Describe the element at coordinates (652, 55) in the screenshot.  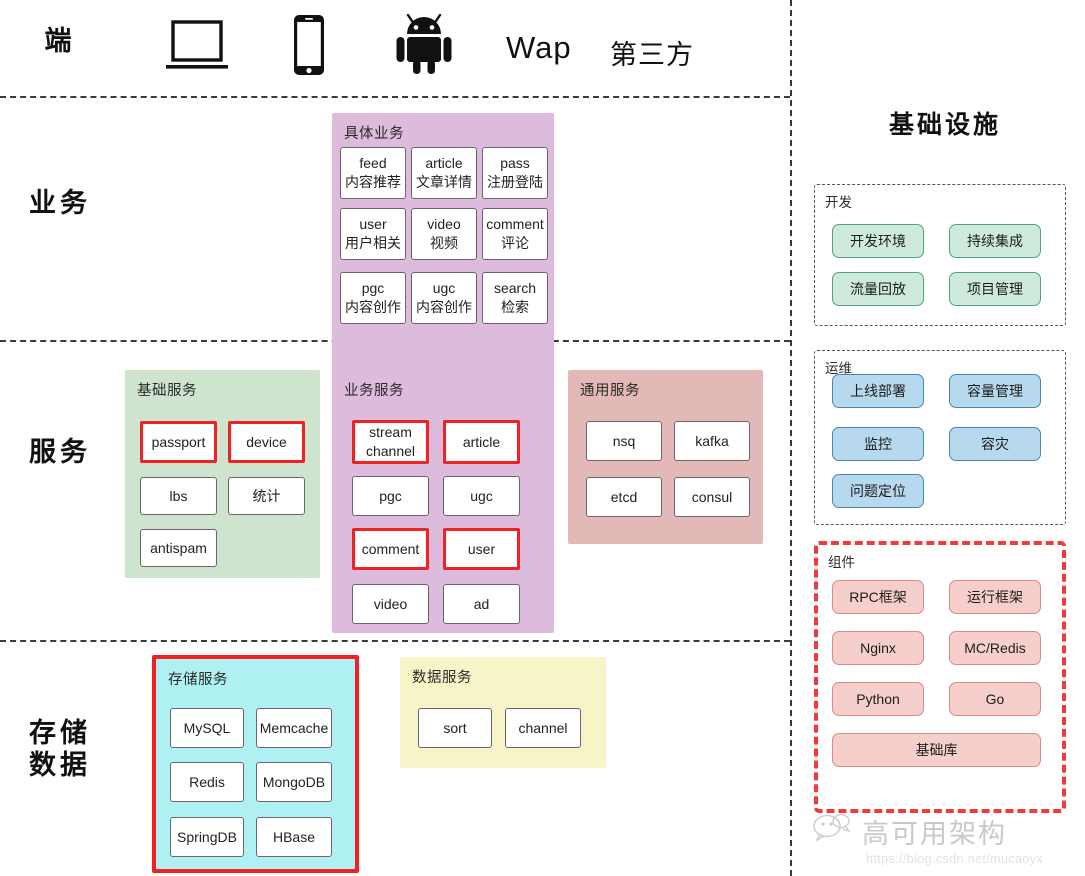
I see `client-label-third-party: 第三方` at that location.